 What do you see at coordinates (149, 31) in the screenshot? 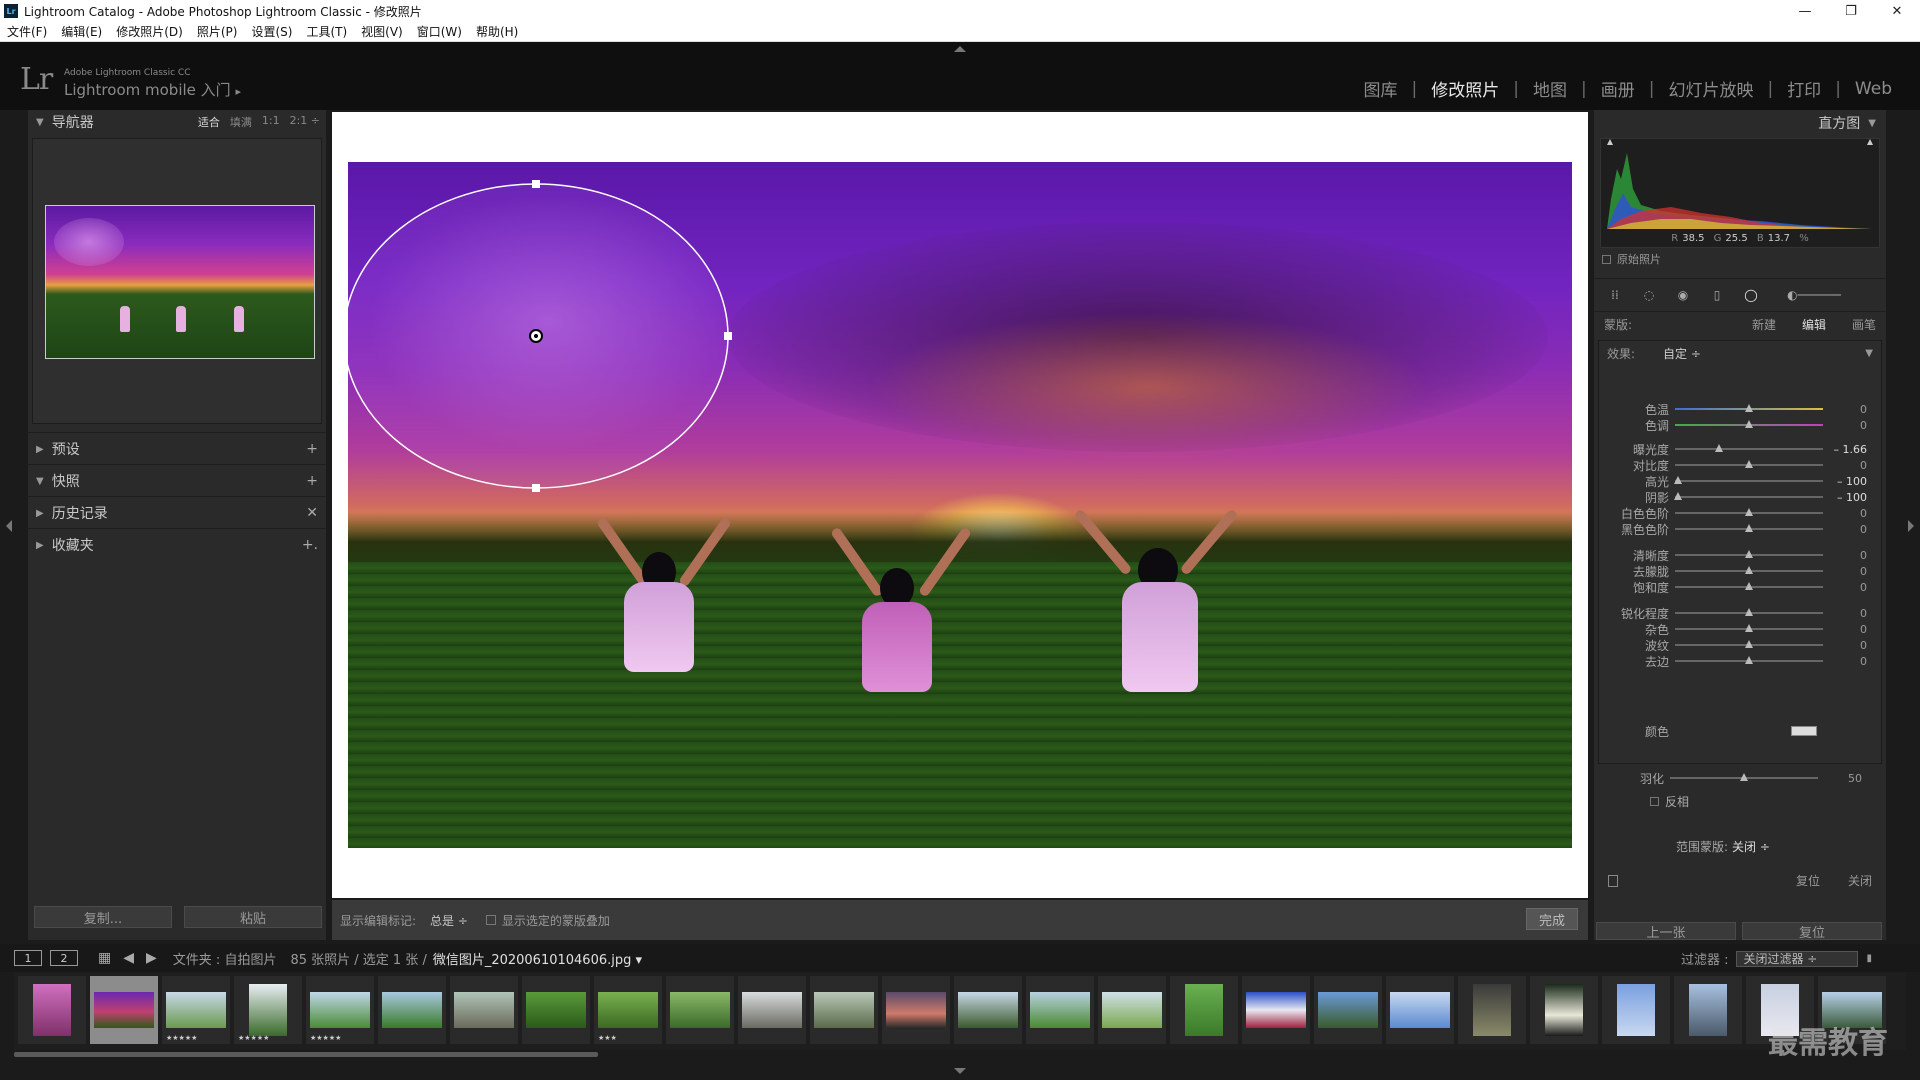
I see `menu-develop: 修改照片(D)` at bounding box center [149, 31].